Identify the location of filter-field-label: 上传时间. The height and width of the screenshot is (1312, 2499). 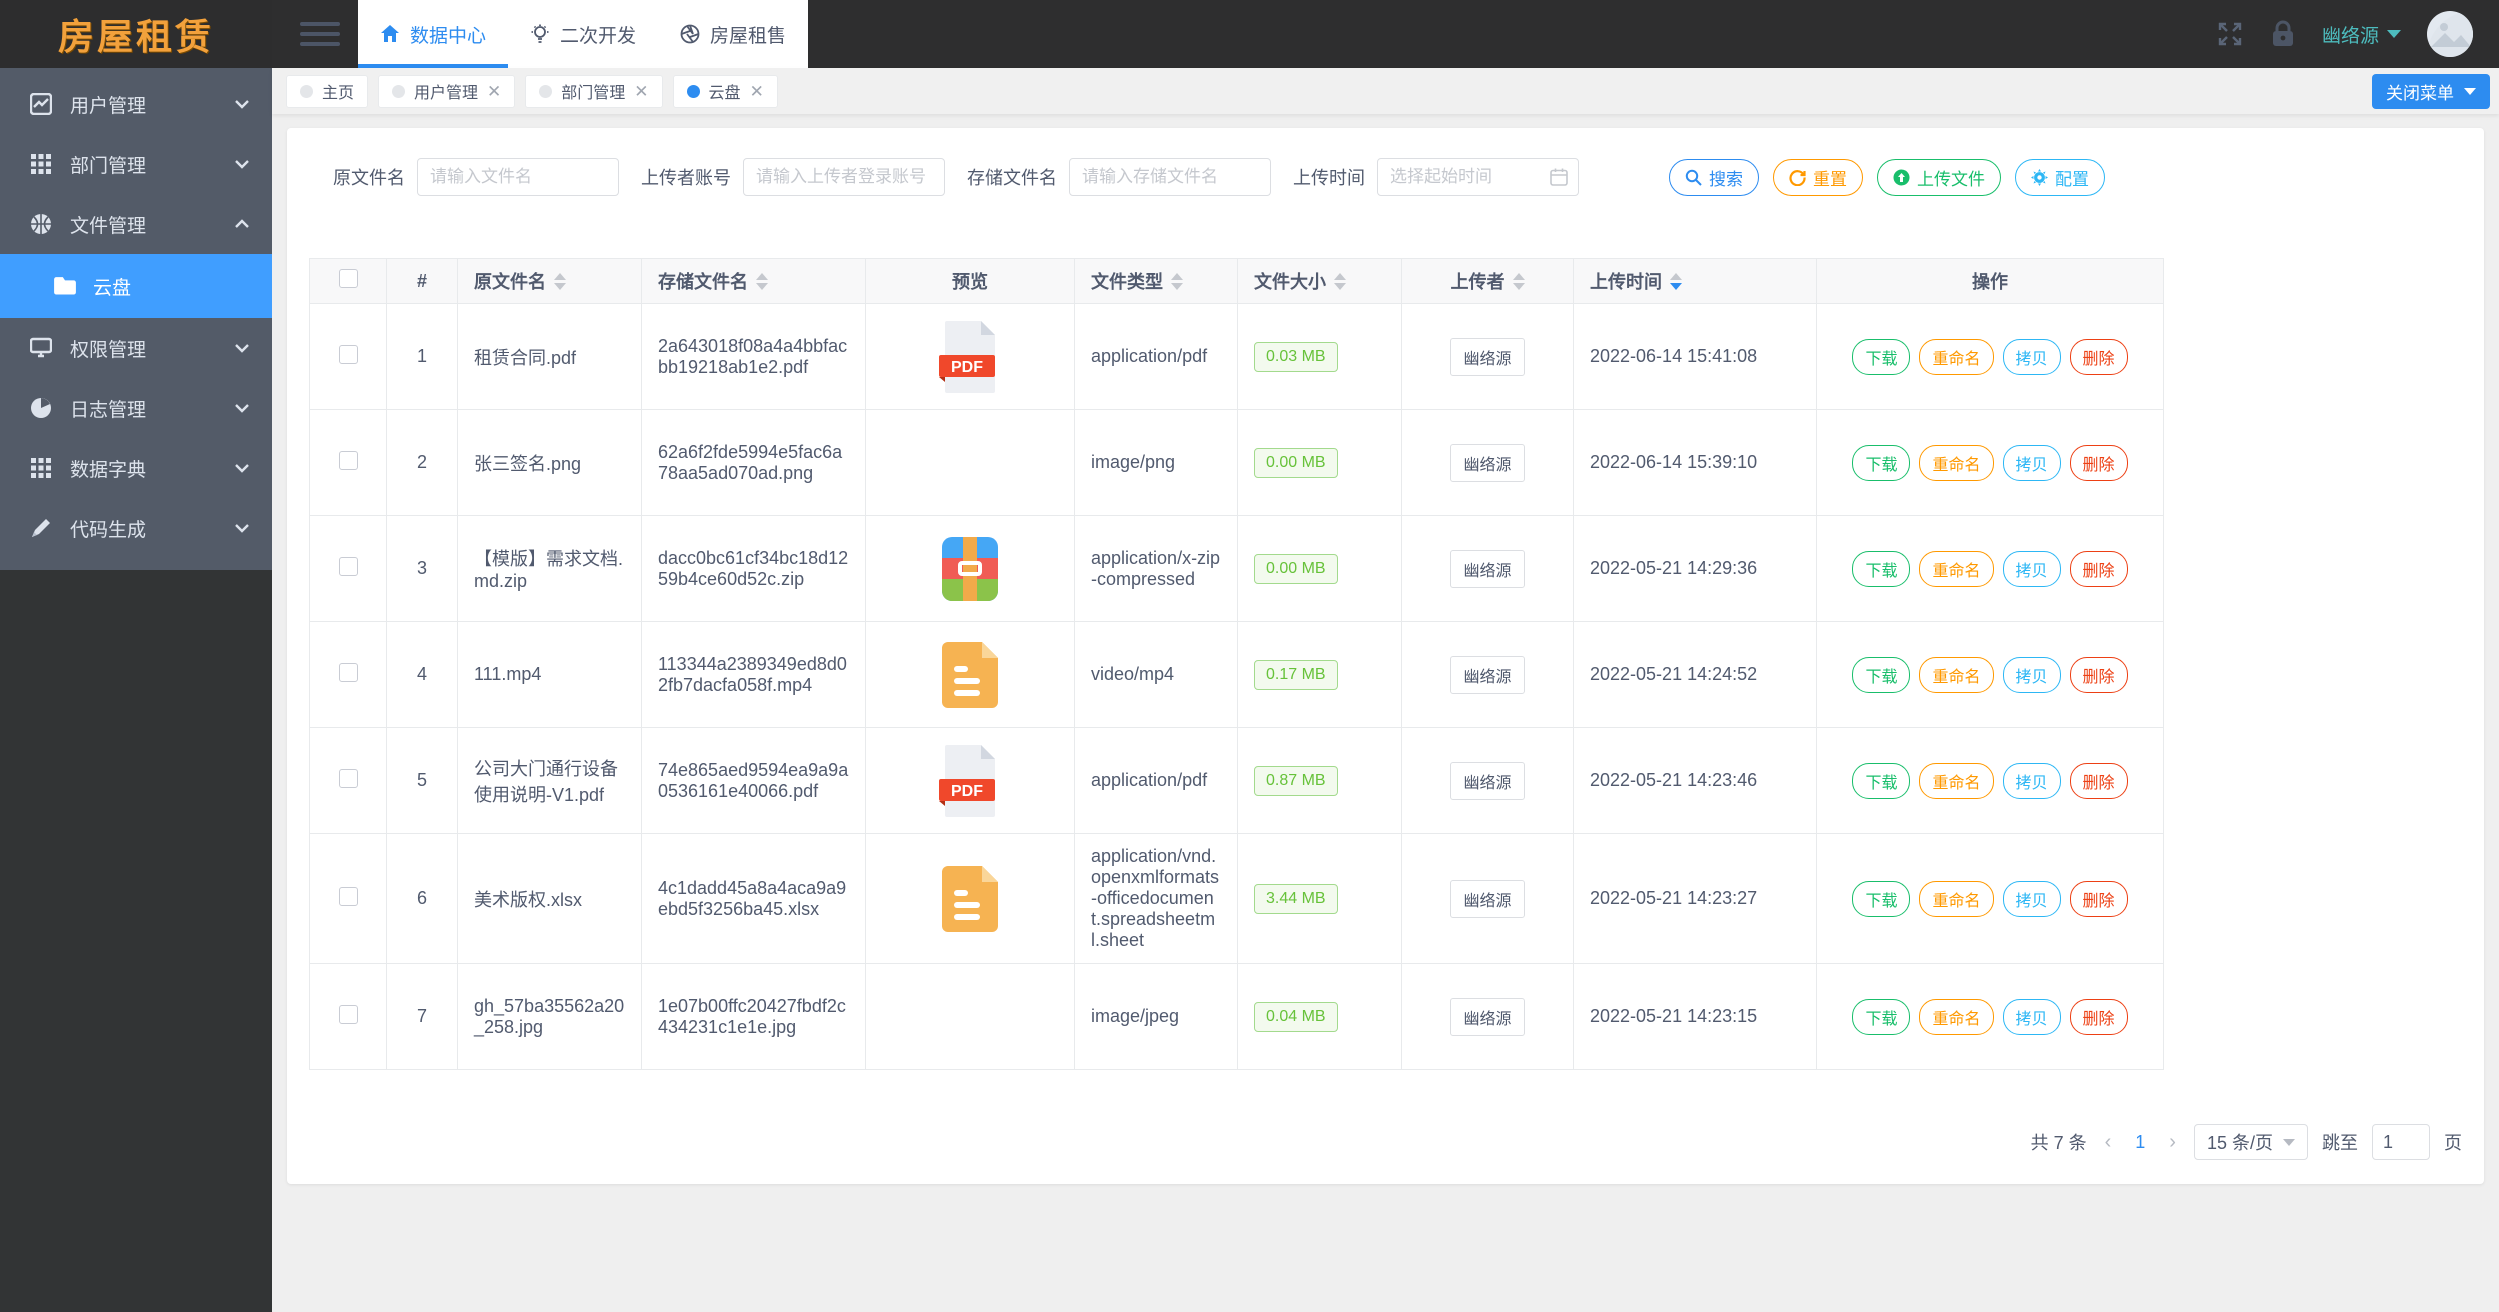
(1329, 178).